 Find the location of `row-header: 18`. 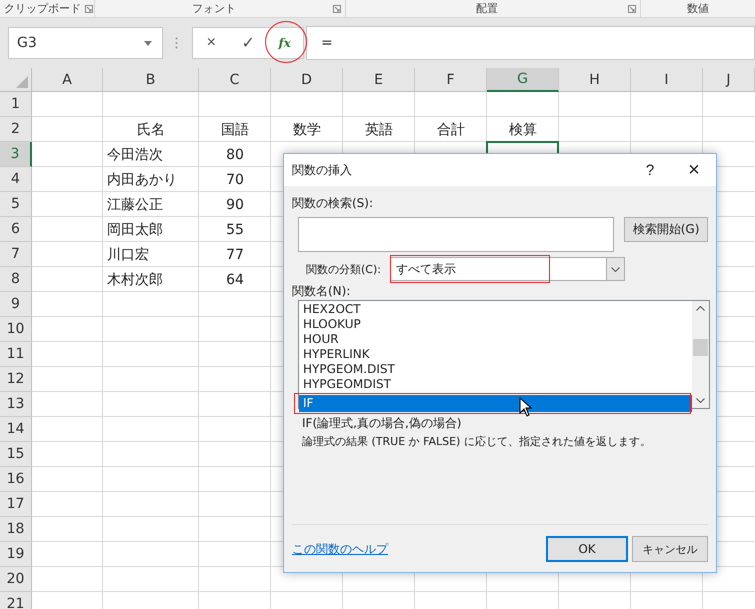

row-header: 18 is located at coordinates (16, 529).